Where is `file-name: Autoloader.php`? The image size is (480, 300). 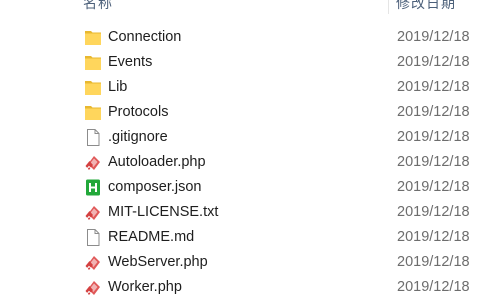 file-name: Autoloader.php is located at coordinates (157, 162).